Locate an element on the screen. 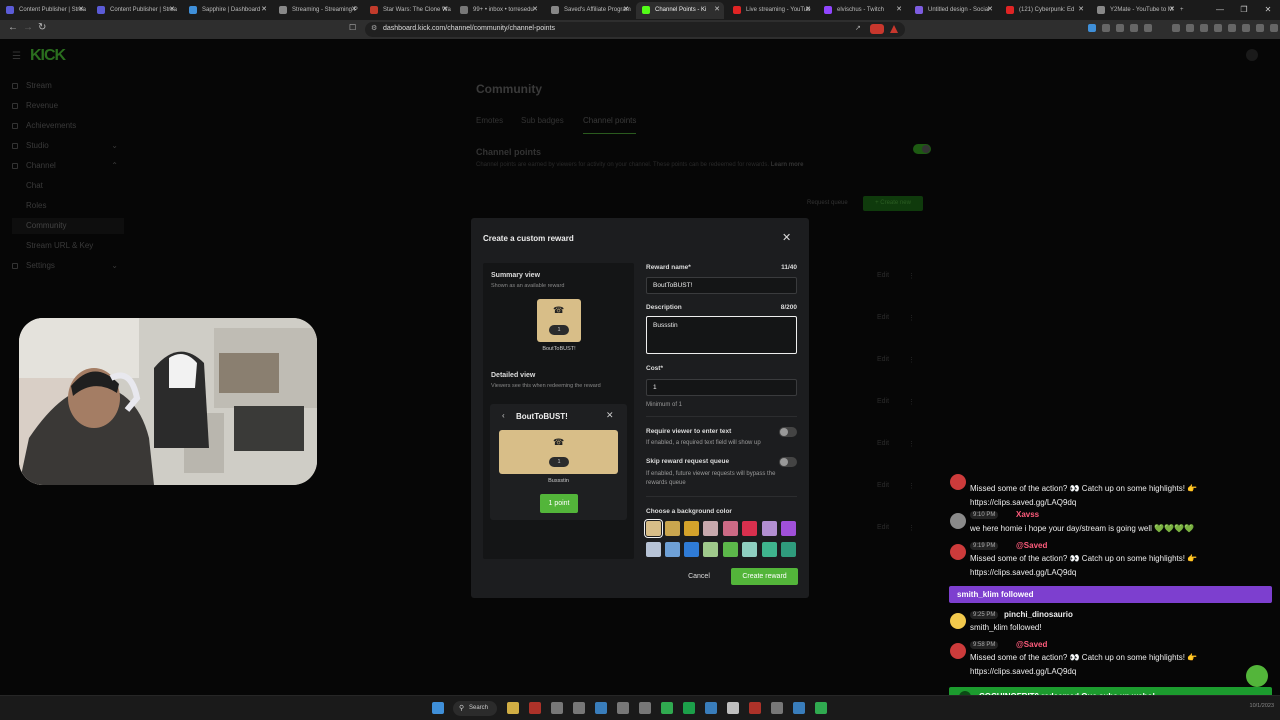 The height and width of the screenshot is (720, 1280). chat-settings-button is located at coordinates (1257, 676).